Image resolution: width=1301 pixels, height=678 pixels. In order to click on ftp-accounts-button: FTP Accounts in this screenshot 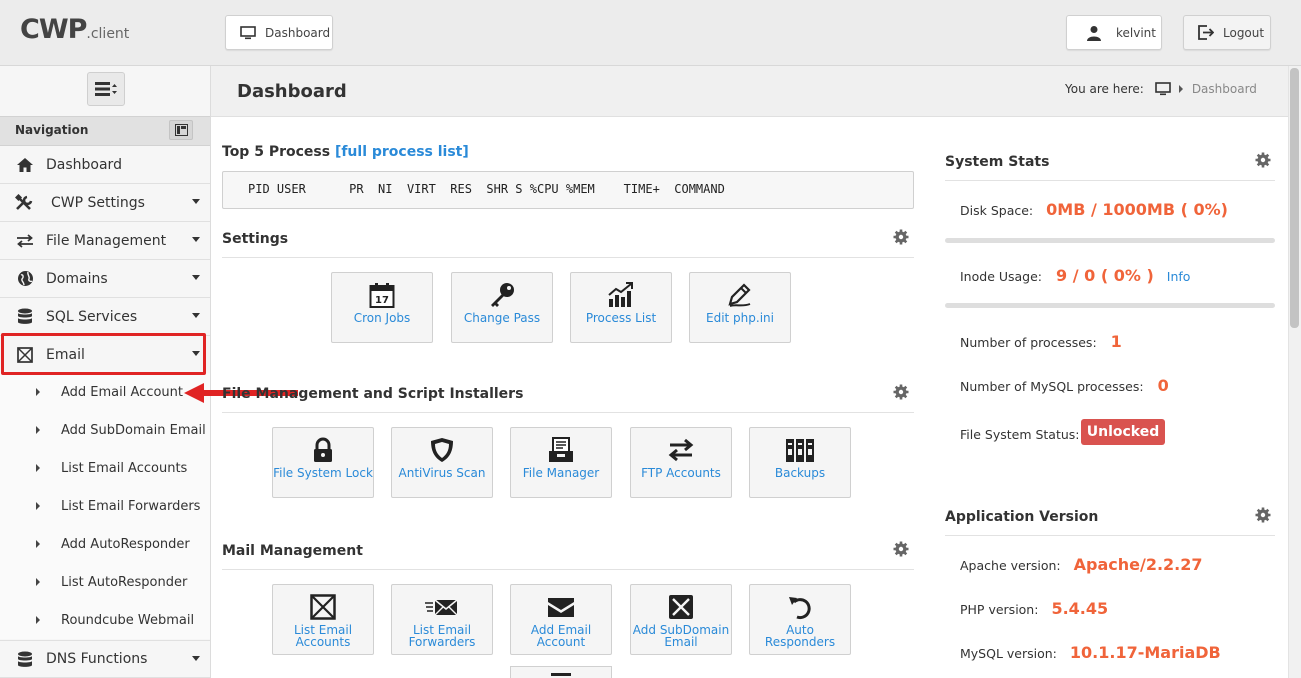, I will do `click(681, 462)`.